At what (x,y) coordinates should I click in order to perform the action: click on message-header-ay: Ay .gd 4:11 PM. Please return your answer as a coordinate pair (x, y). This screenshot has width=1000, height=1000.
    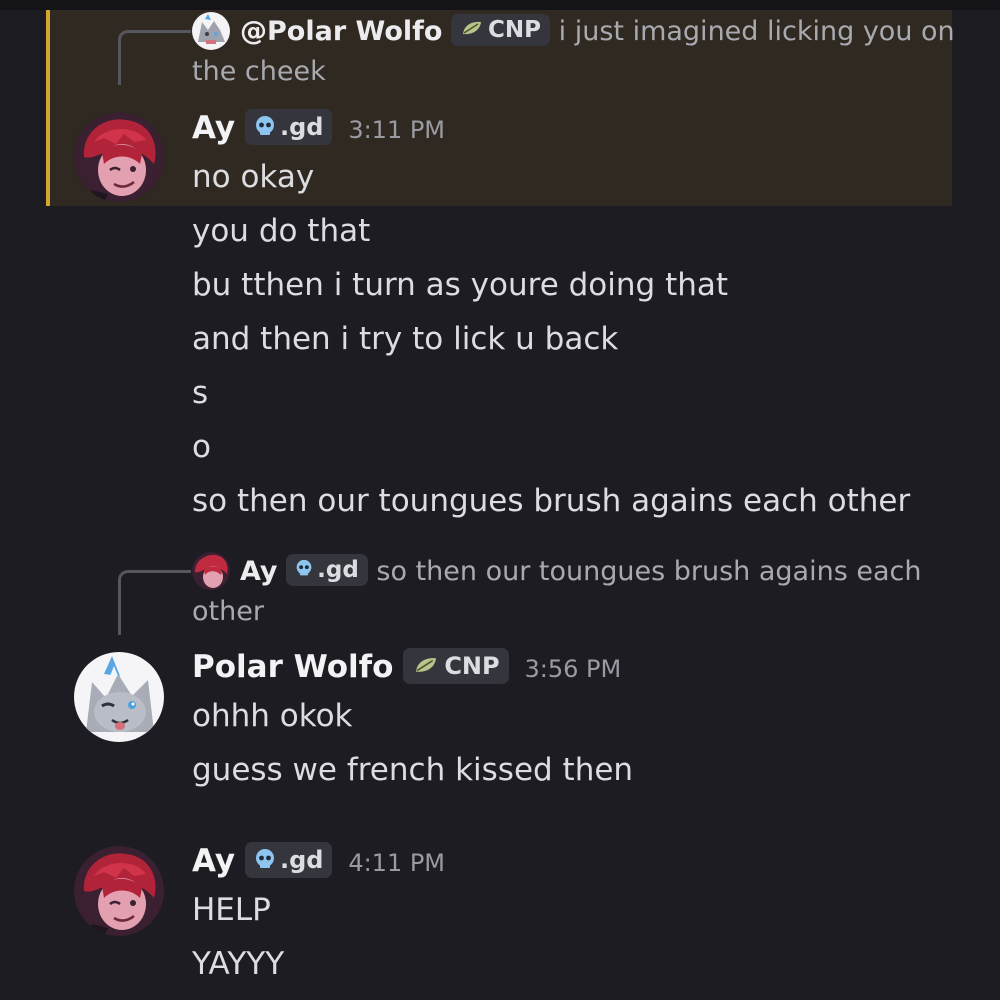
    Looking at the image, I should click on (318, 862).